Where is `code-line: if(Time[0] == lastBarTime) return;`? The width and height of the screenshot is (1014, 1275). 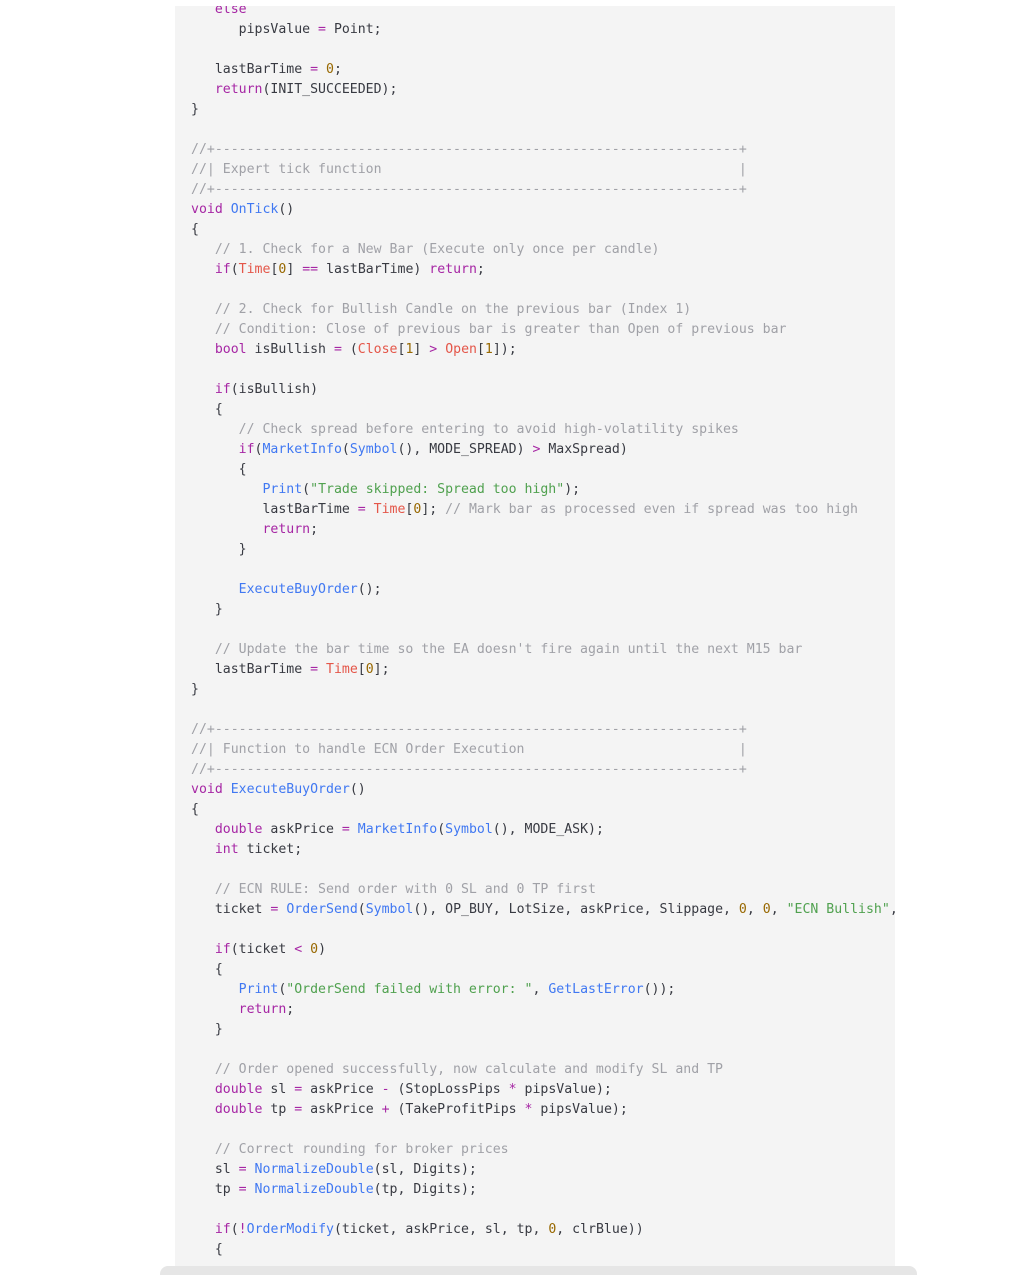
code-line: if(Time[0] == lastBarTime) return; is located at coordinates (543, 270).